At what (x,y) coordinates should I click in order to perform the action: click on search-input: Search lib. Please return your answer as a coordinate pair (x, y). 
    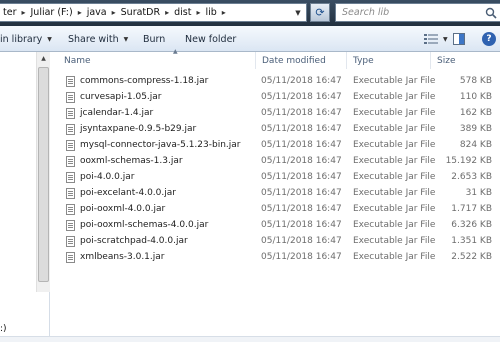
    Looking at the image, I should click on (417, 12).